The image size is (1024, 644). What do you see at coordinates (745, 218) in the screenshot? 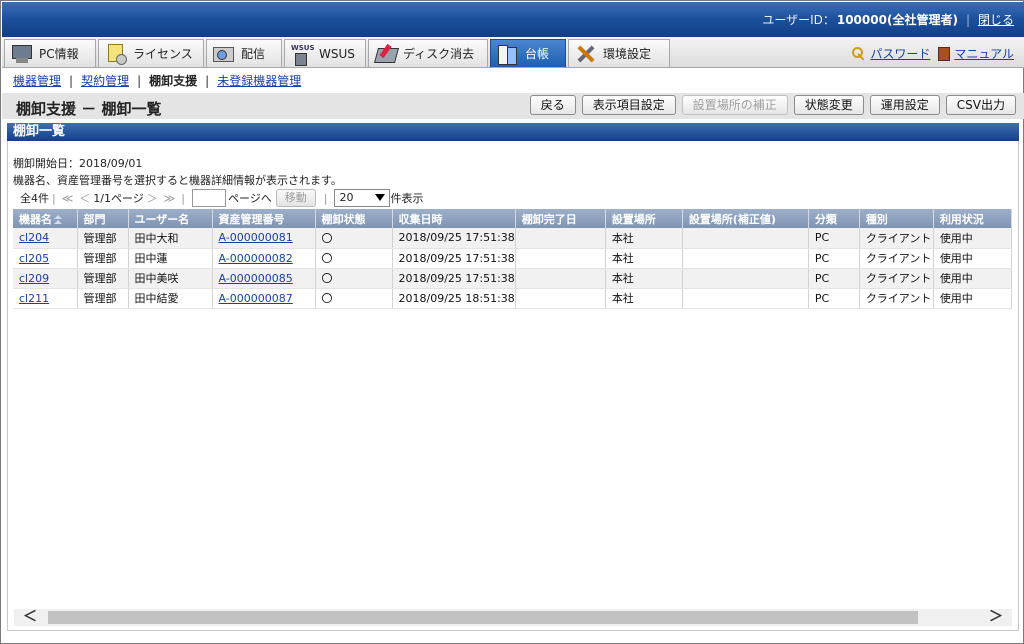
I see `column-header: 設置場所(補正値)` at bounding box center [745, 218].